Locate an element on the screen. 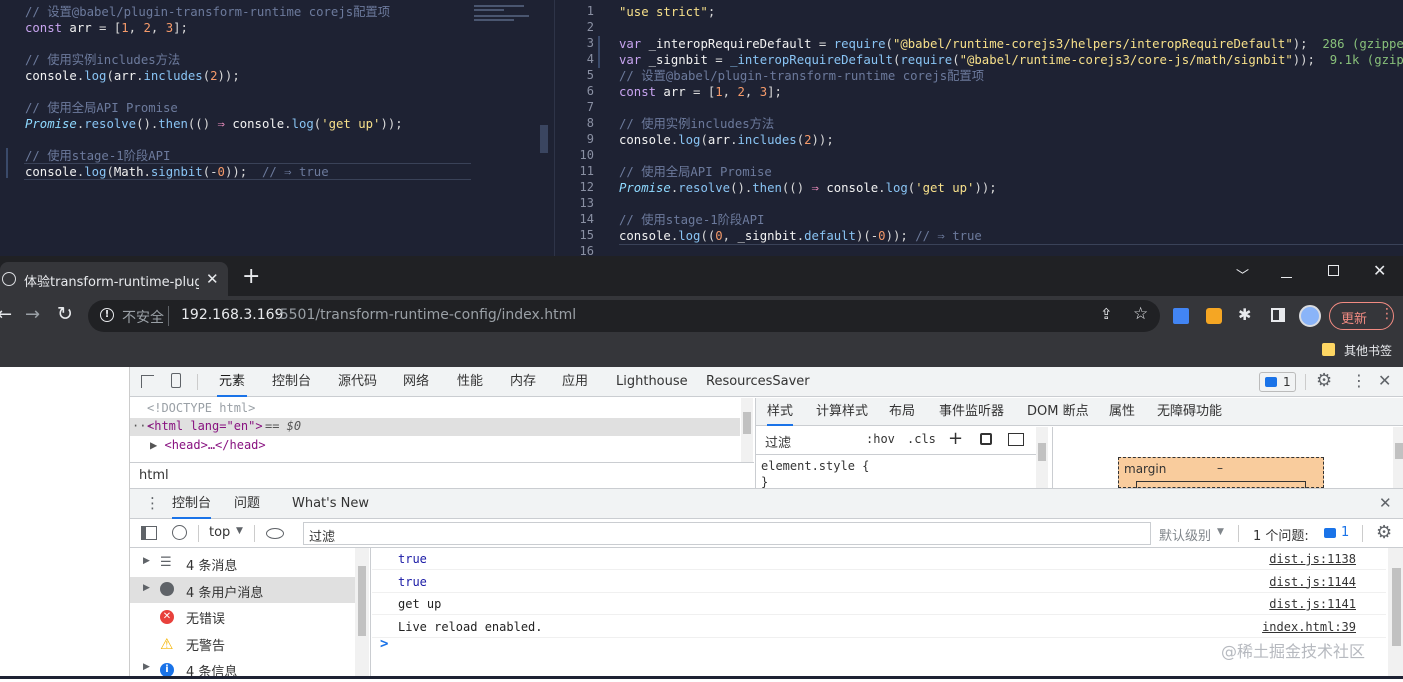  drawer-tab: What's New is located at coordinates (330, 504).